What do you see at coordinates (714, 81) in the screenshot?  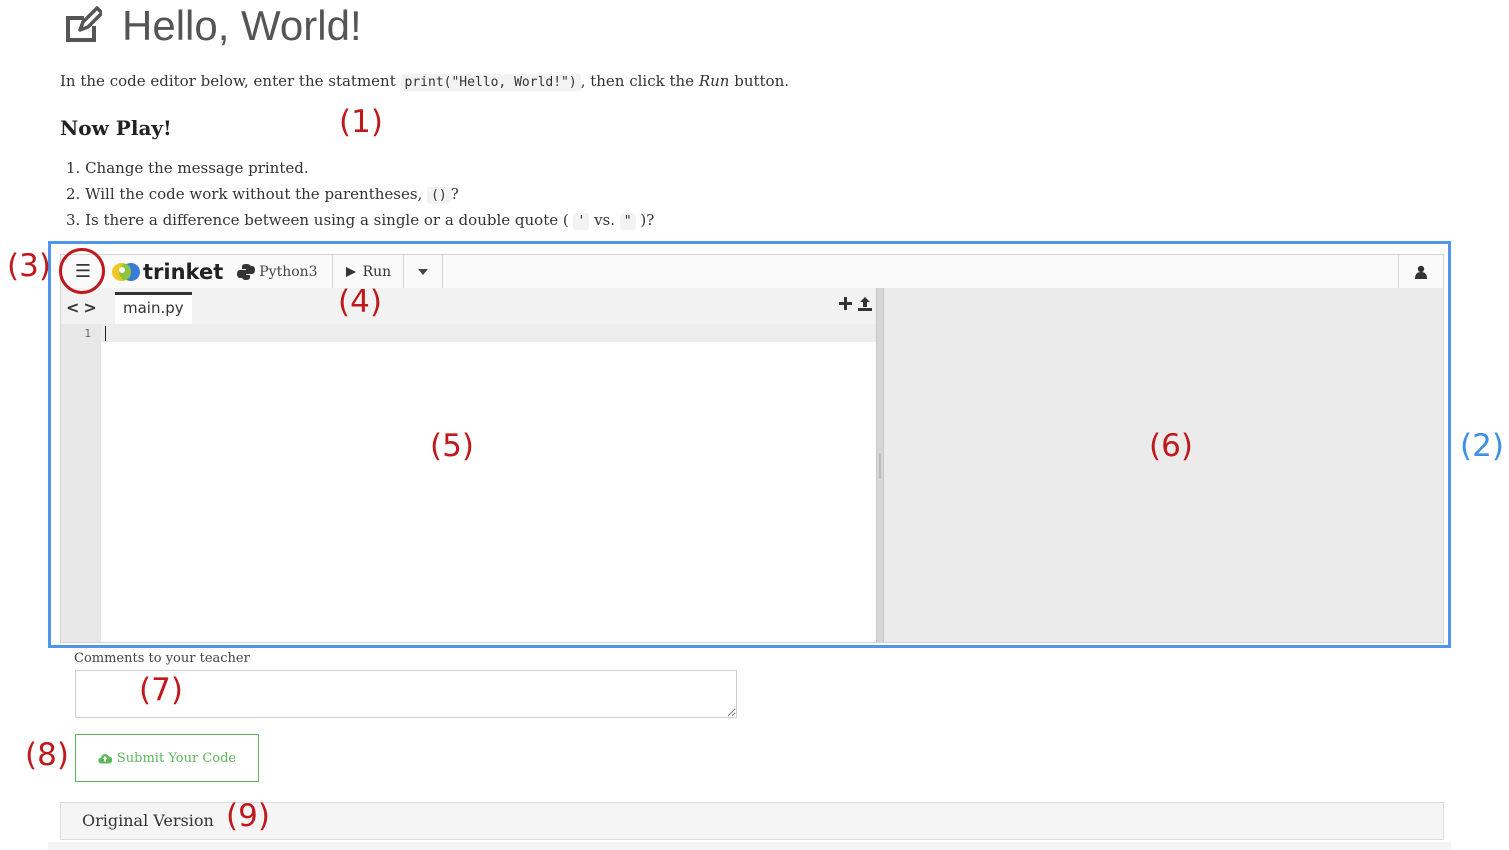 I see `intro-run-word: Run` at bounding box center [714, 81].